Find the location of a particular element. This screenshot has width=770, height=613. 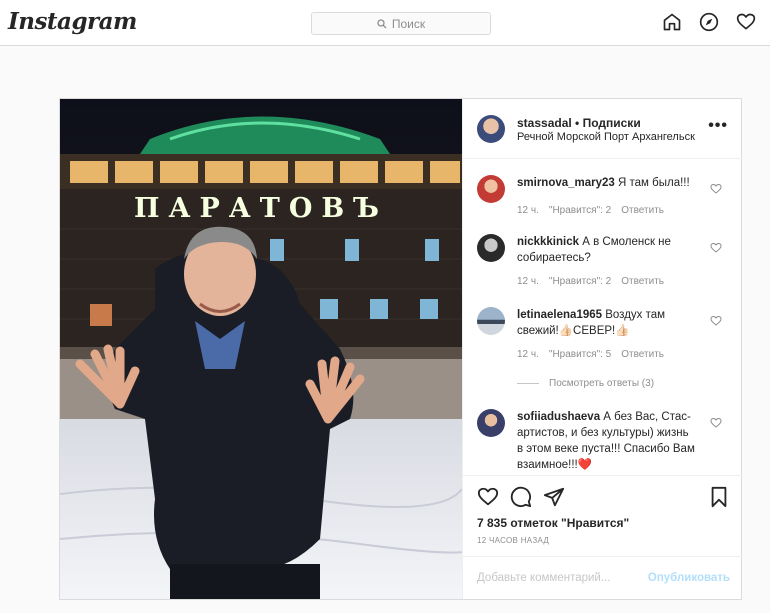

save-bookmark-icon is located at coordinates (719, 497).